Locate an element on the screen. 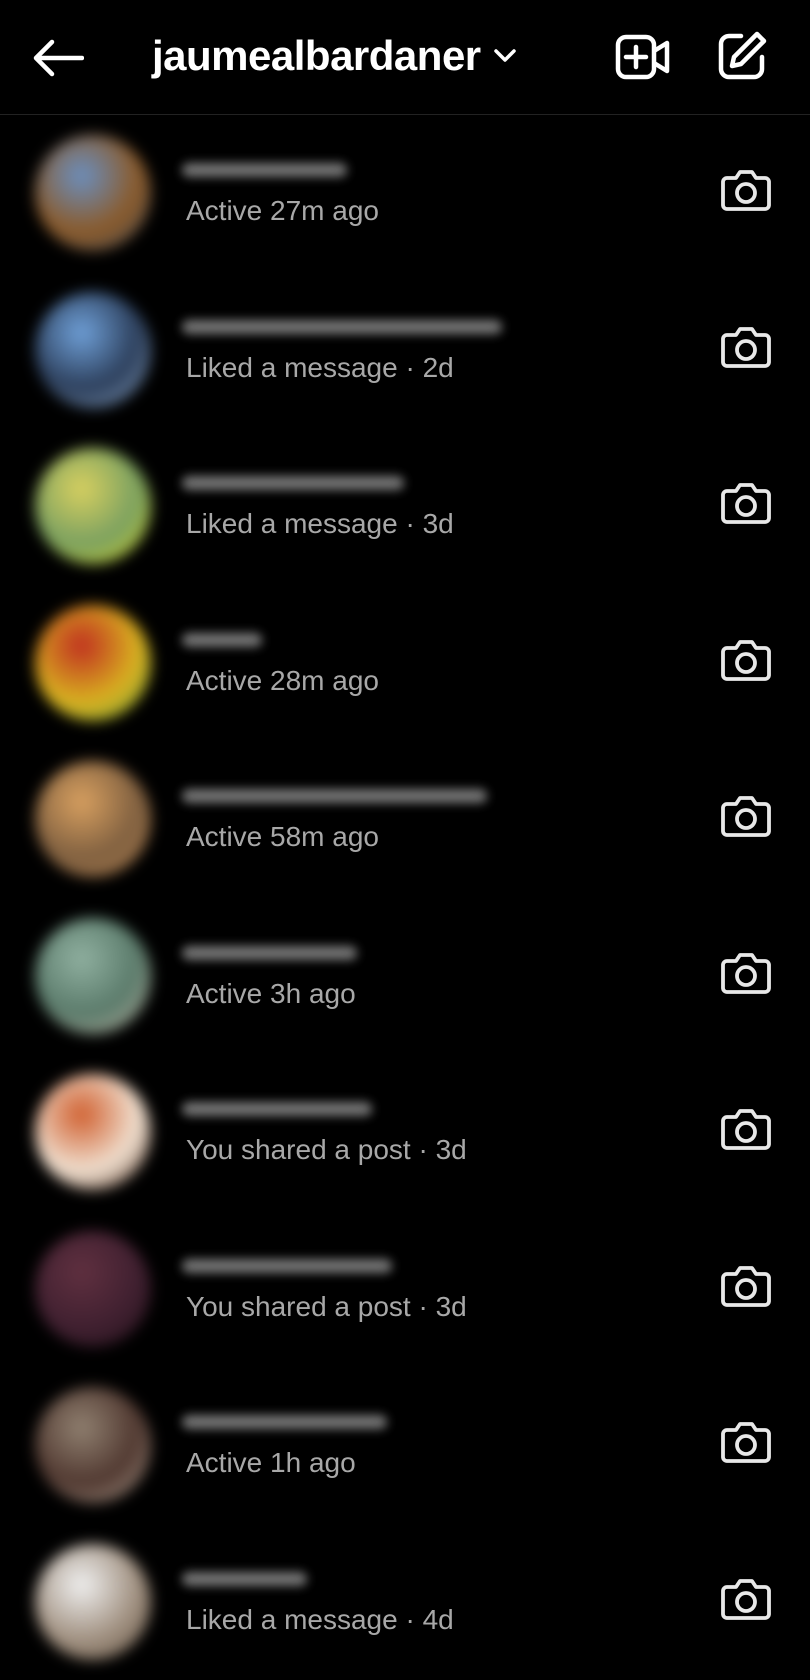 The height and width of the screenshot is (1680, 810). chevron-down-icon is located at coordinates (506, 56).